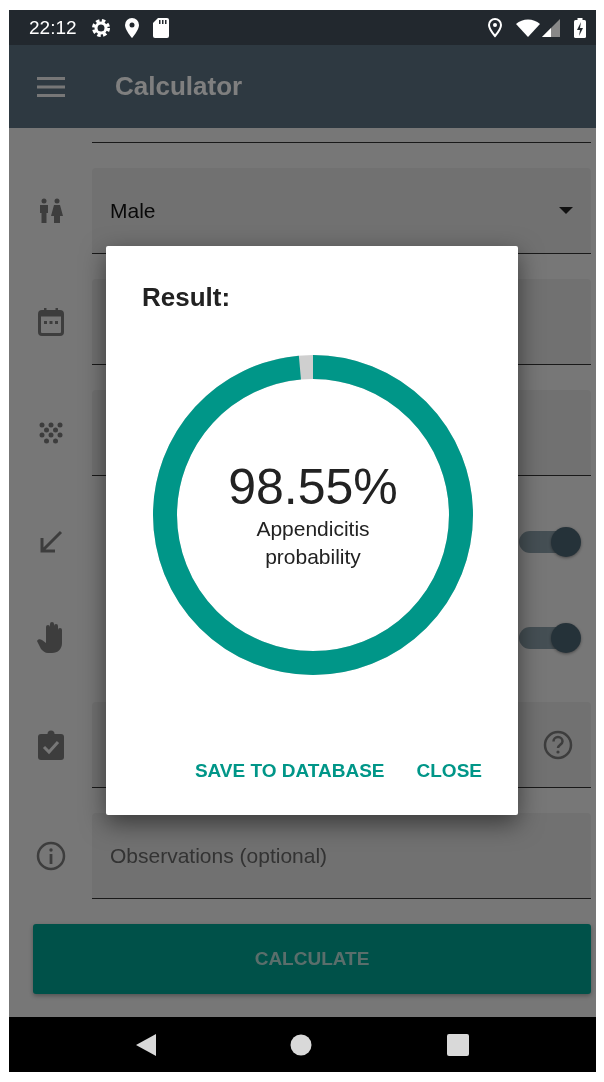  Describe the element at coordinates (50, 211) in the screenshot. I see `people-icon` at that location.